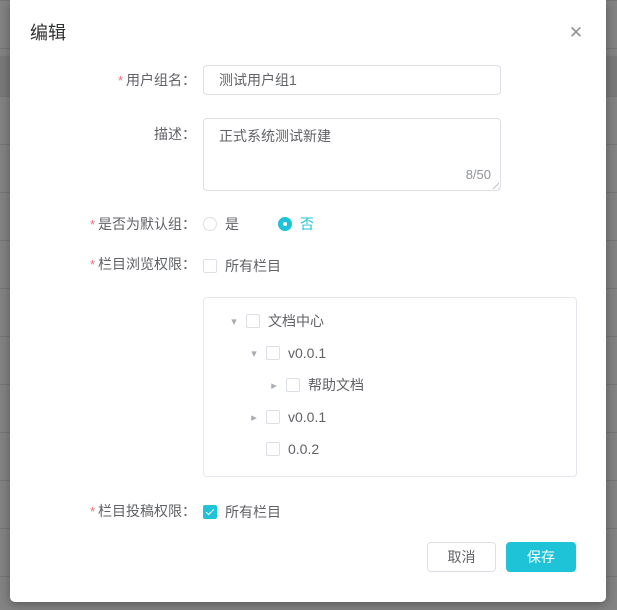  What do you see at coordinates (258, 224) in the screenshot?
I see `default-group-radio-group: 是 否` at bounding box center [258, 224].